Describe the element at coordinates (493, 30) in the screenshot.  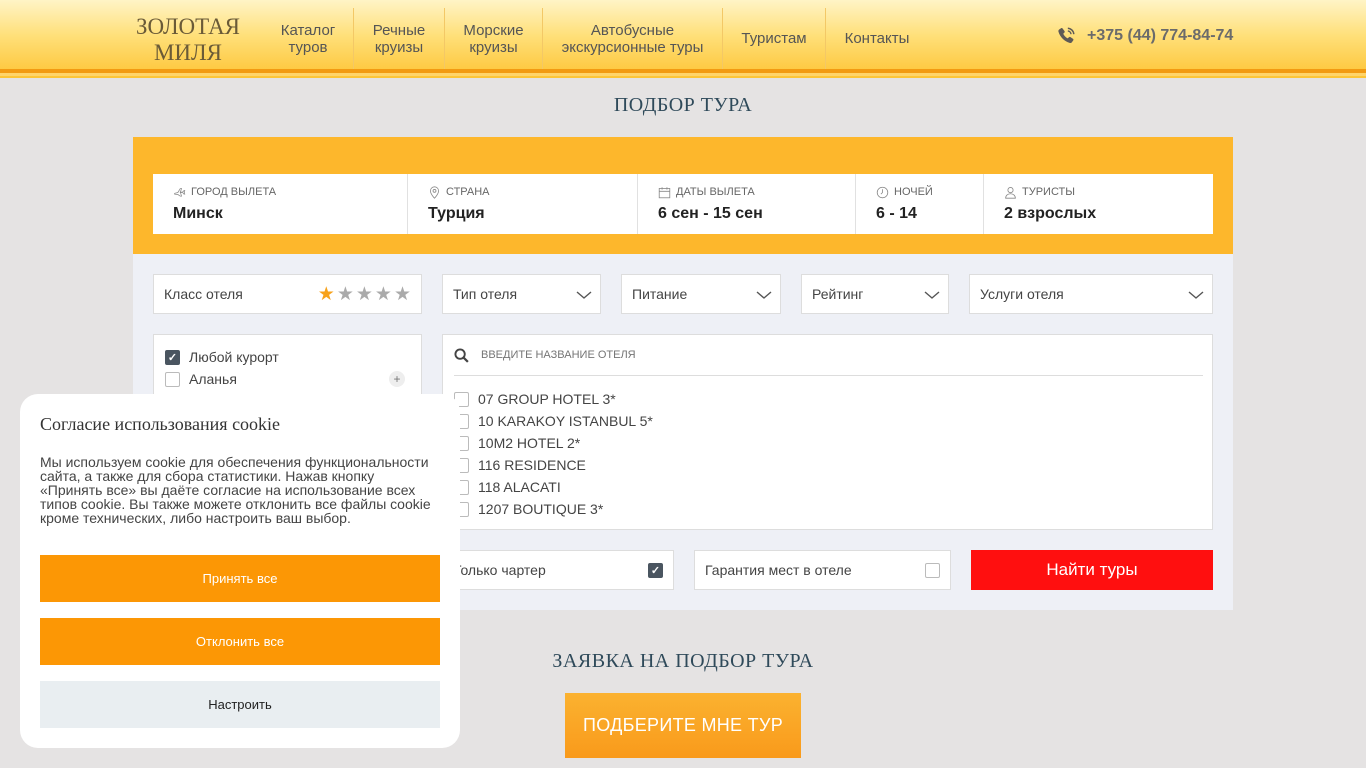
I see `nav-sea-line1: Морские` at that location.